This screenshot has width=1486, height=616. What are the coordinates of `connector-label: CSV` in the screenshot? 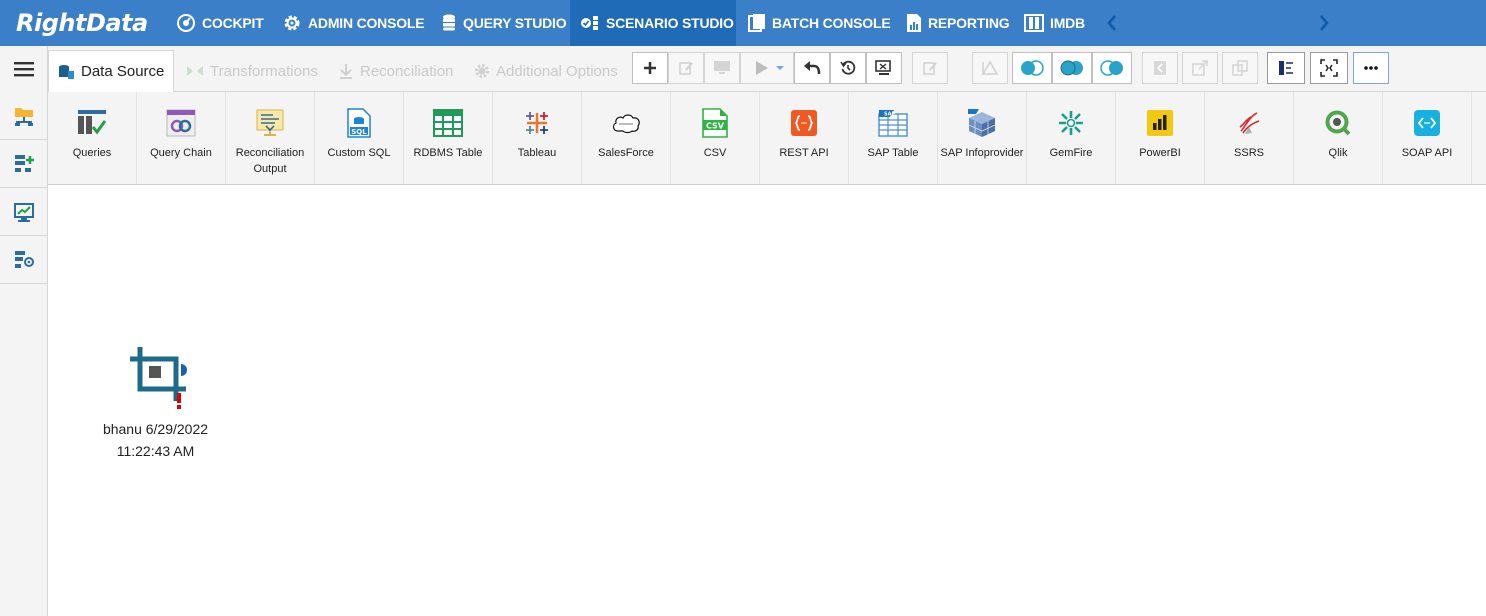 It's located at (715, 153).